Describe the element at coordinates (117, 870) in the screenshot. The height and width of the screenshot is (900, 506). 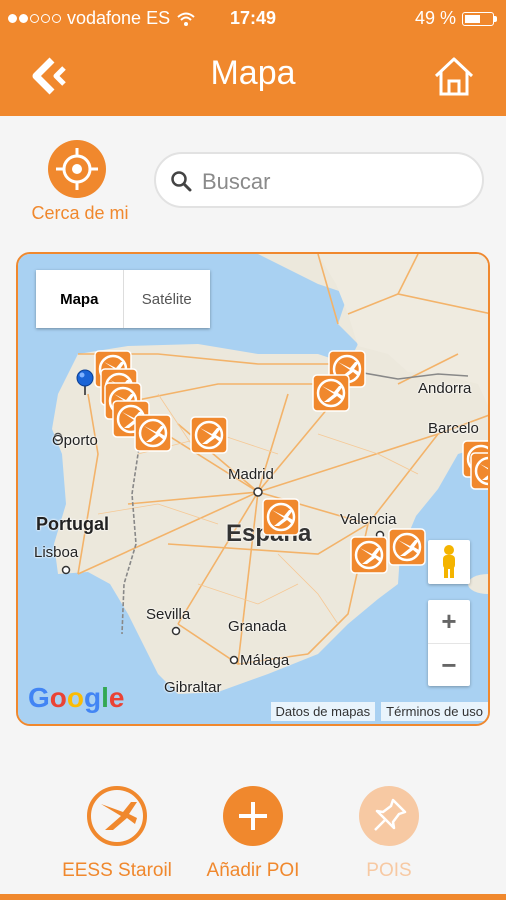
I see `eess-staroil-label: EESS Staroil` at that location.